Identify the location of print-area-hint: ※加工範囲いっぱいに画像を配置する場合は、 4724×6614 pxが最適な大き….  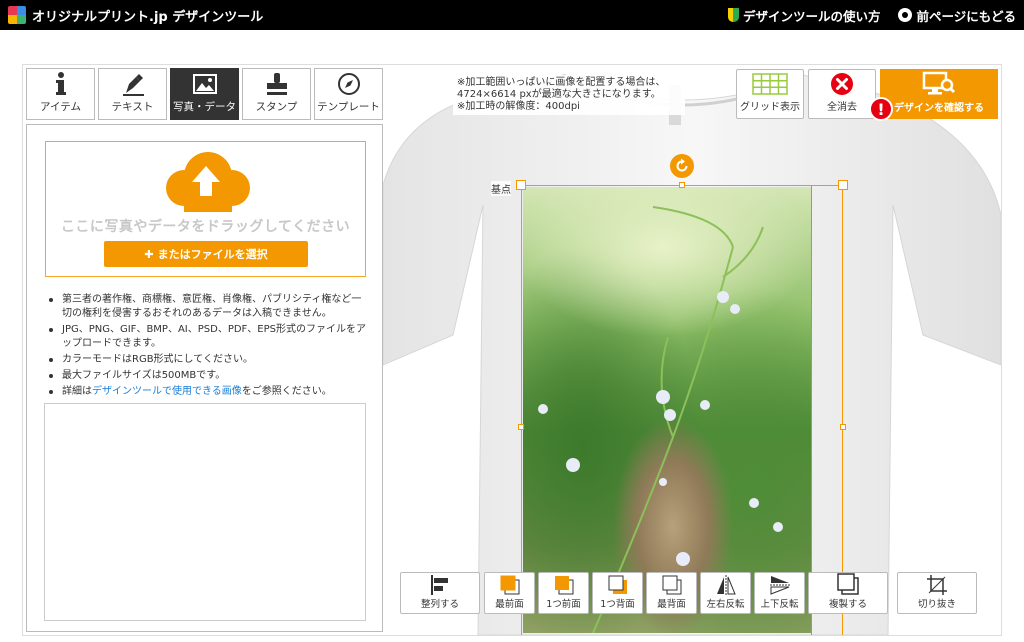
(569, 95).